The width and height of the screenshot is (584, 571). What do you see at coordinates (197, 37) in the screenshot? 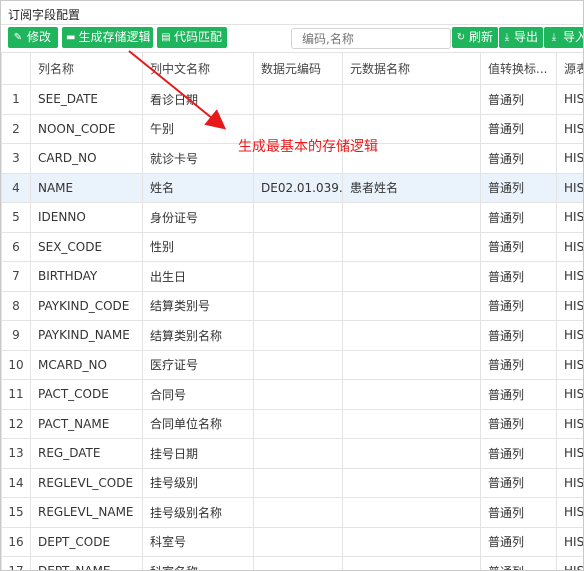
I see `code-match-label: 代码匹配` at bounding box center [197, 37].